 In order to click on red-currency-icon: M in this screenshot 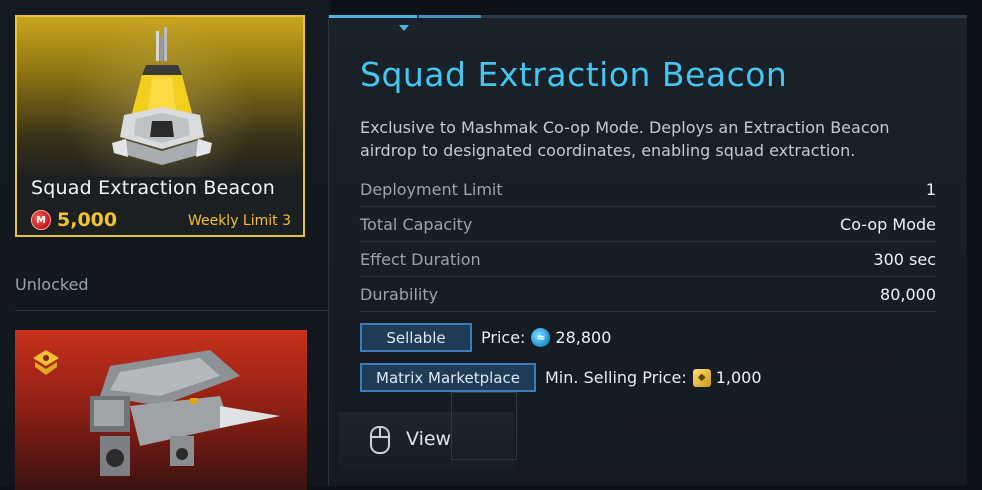, I will do `click(41, 220)`.